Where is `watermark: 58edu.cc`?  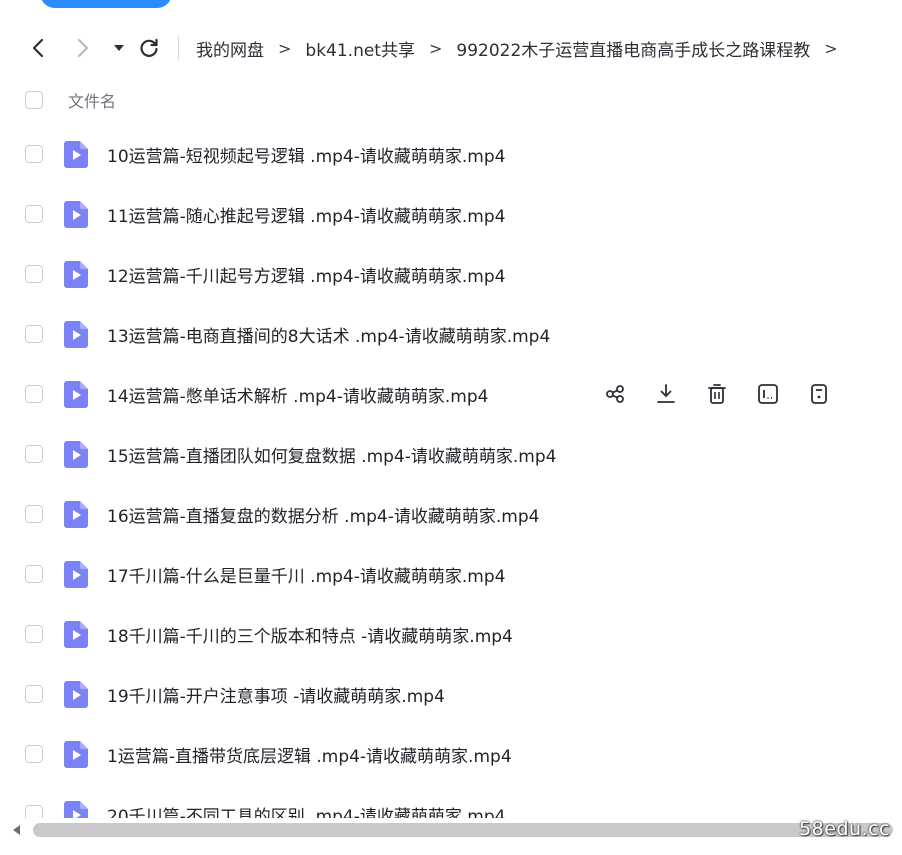 watermark: 58edu.cc is located at coordinates (844, 829).